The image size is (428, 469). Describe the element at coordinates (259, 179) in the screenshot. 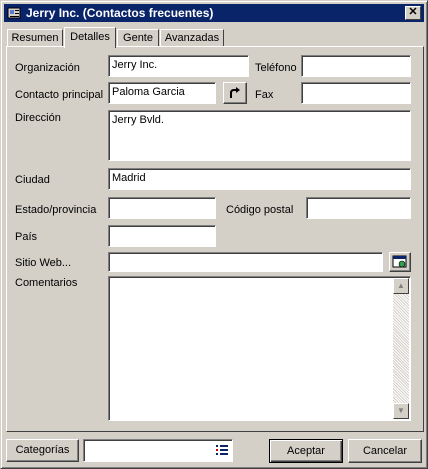

I see `city-field: Madrid` at that location.